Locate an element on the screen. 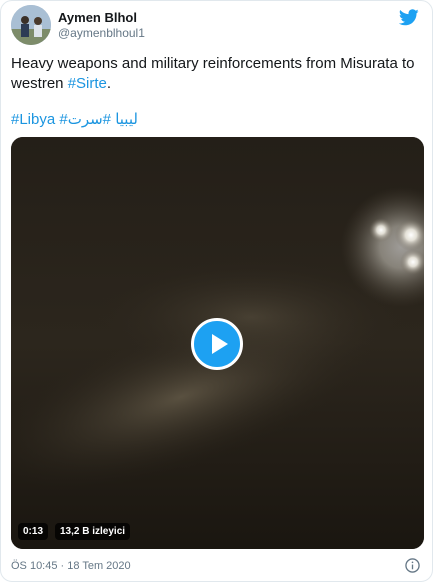 The height and width of the screenshot is (582, 433). author-name: Aymen Blhol is located at coordinates (101, 17).